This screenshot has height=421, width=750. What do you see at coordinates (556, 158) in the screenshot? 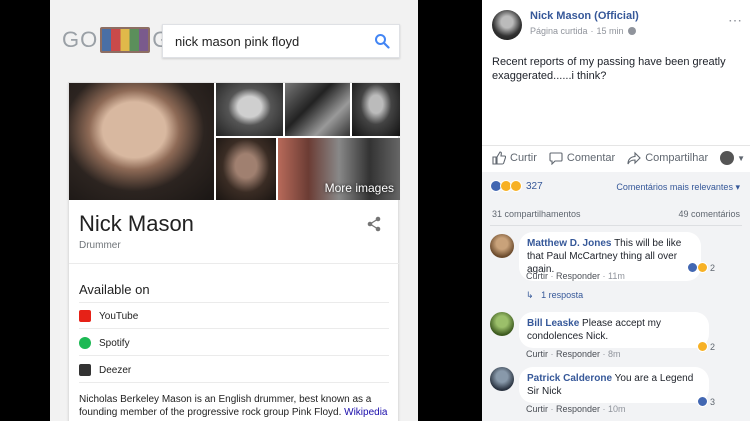
I see `comment-icon` at bounding box center [556, 158].